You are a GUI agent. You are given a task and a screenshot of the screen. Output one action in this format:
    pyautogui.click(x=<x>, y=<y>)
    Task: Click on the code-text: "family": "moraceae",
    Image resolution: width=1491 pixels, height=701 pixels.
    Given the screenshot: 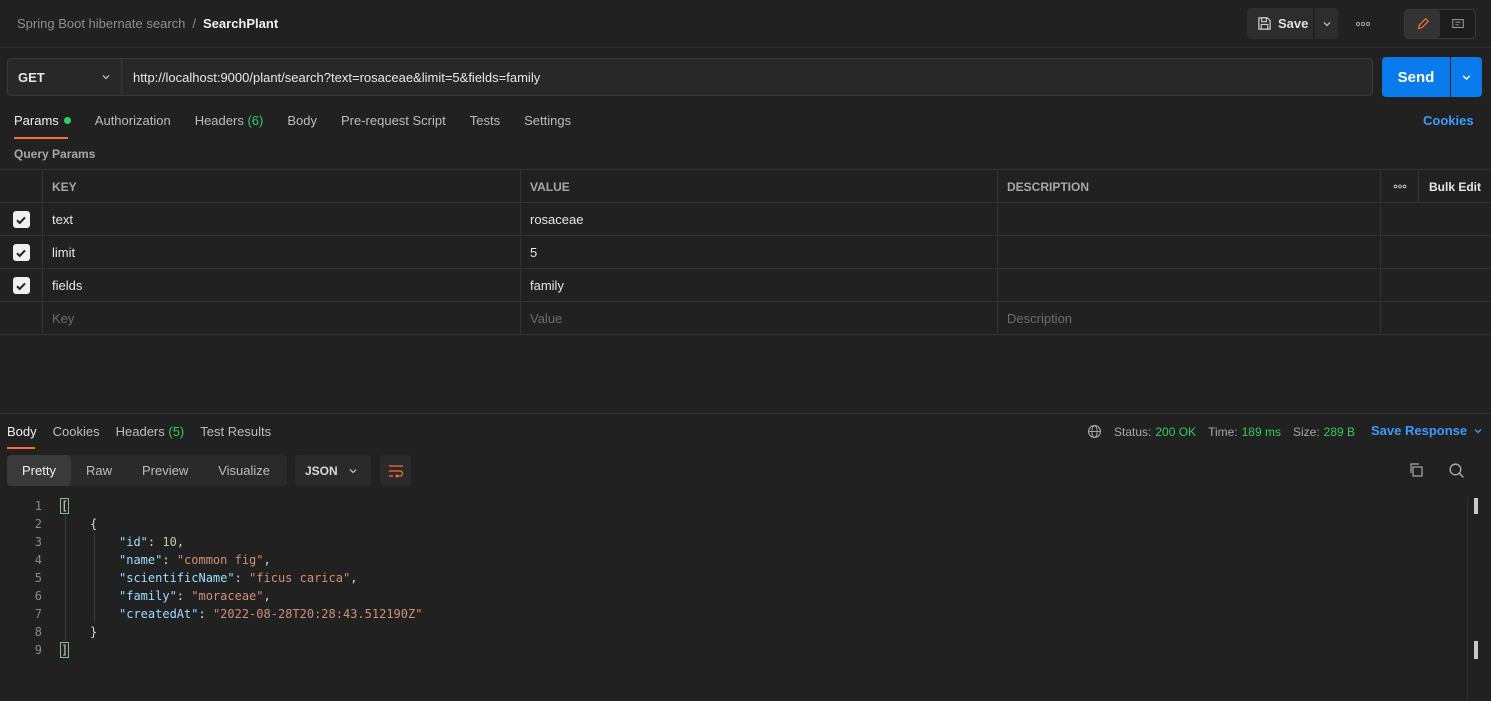 What is the action you would take?
    pyautogui.click(x=195, y=596)
    